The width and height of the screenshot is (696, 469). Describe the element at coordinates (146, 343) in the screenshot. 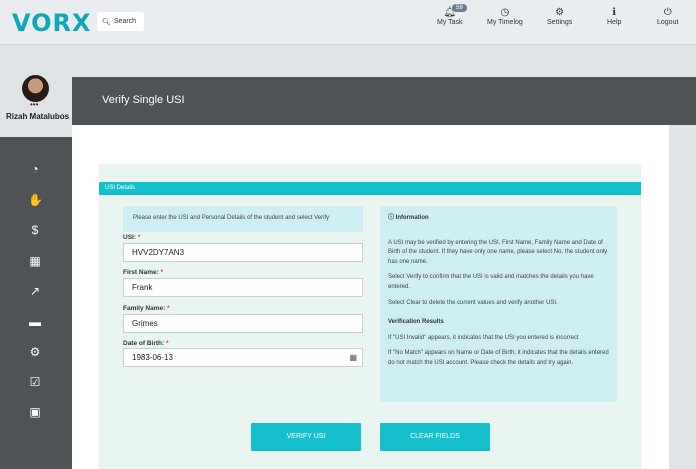

I see `dob-label: Date of Birth: *` at that location.